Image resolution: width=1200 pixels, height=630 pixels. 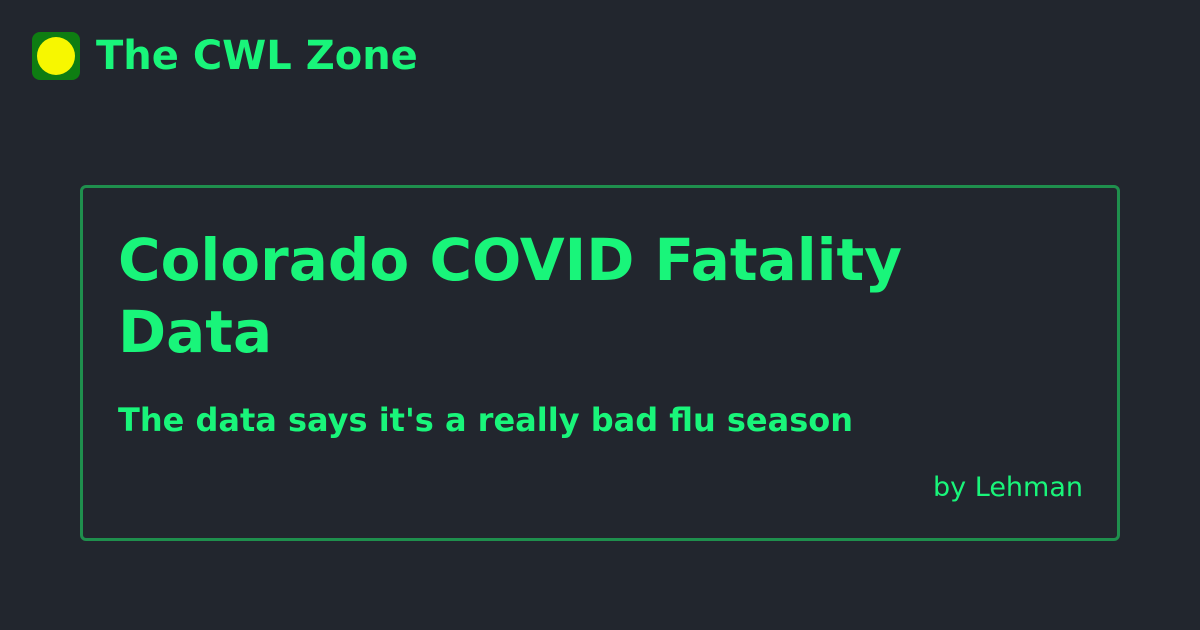 I want to click on site-brand: The CWL Zone, so click(x=225, y=56).